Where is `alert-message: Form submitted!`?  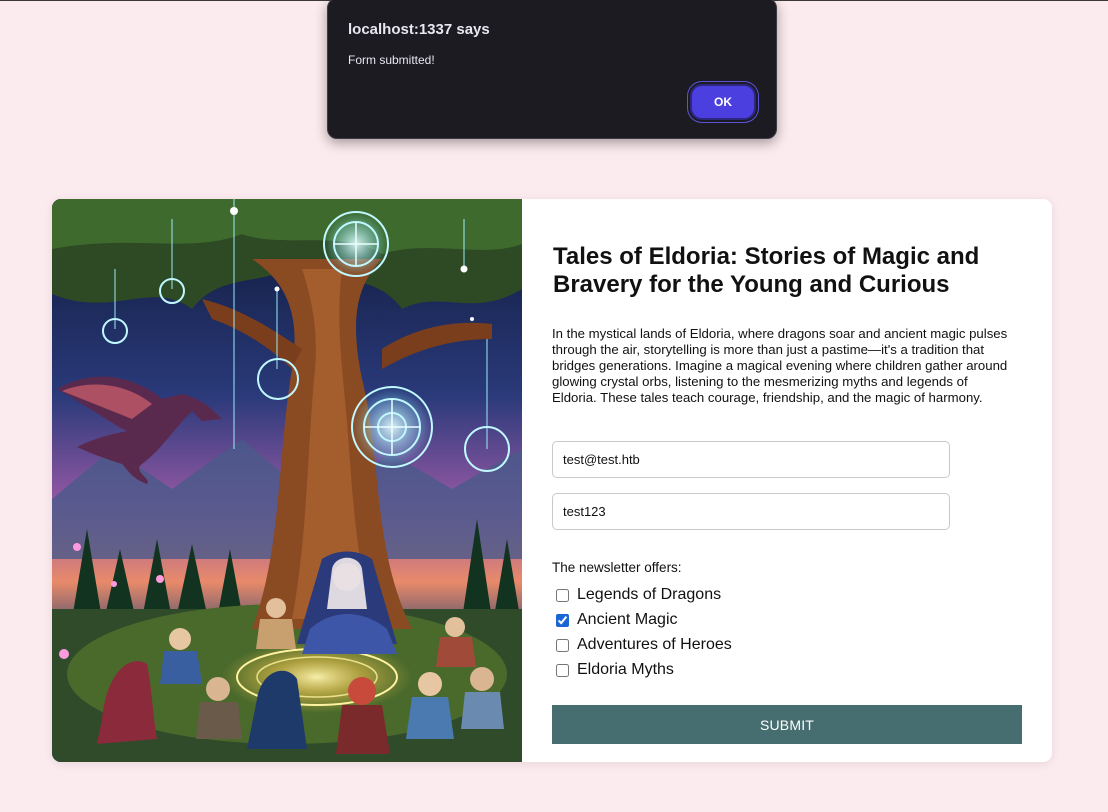
alert-message: Form submitted! is located at coordinates (391, 60).